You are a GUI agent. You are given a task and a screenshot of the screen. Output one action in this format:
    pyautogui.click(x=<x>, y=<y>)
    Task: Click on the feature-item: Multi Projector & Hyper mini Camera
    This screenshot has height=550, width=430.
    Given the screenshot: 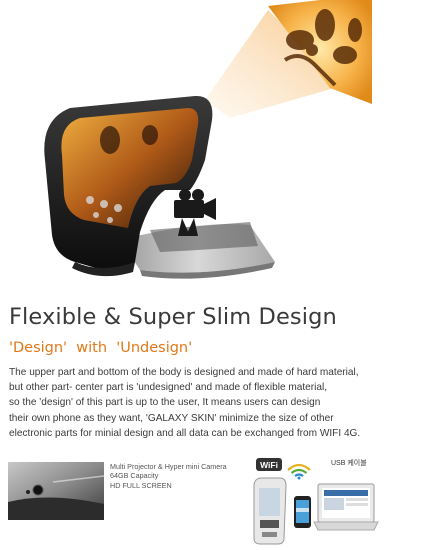 What is the action you would take?
    pyautogui.click(x=168, y=466)
    